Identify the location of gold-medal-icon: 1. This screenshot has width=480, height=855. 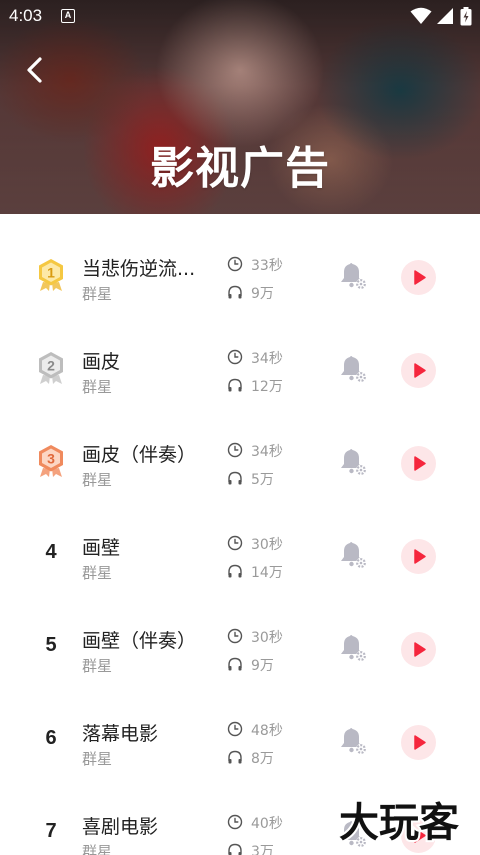
(51, 275).